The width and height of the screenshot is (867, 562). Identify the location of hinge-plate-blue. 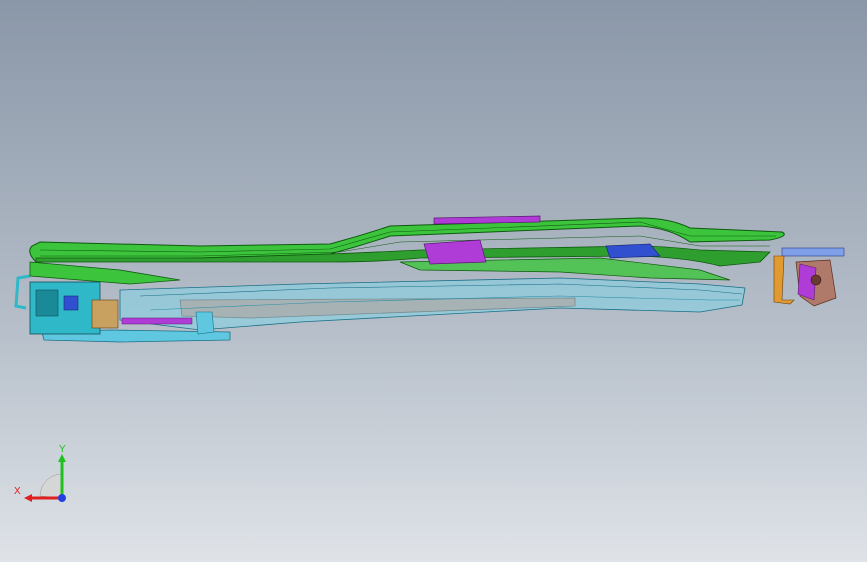
(813, 252).